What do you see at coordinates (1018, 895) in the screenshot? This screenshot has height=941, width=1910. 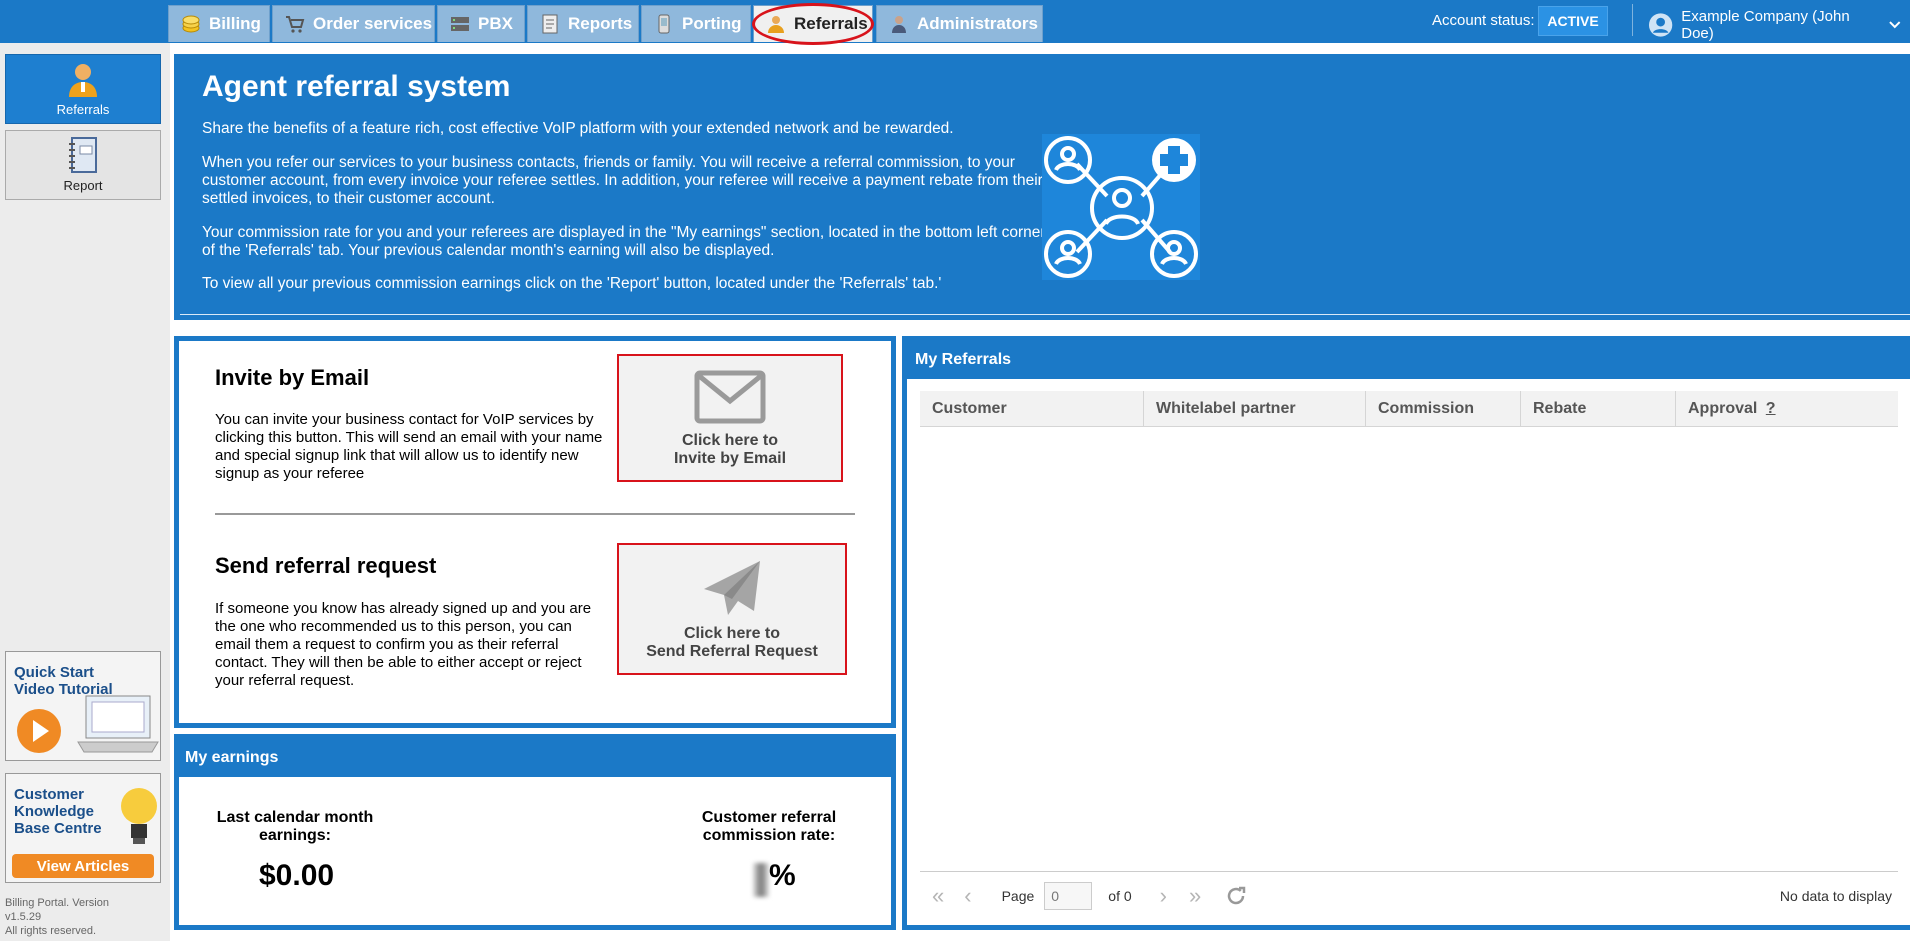 I see `page-label: Page` at bounding box center [1018, 895].